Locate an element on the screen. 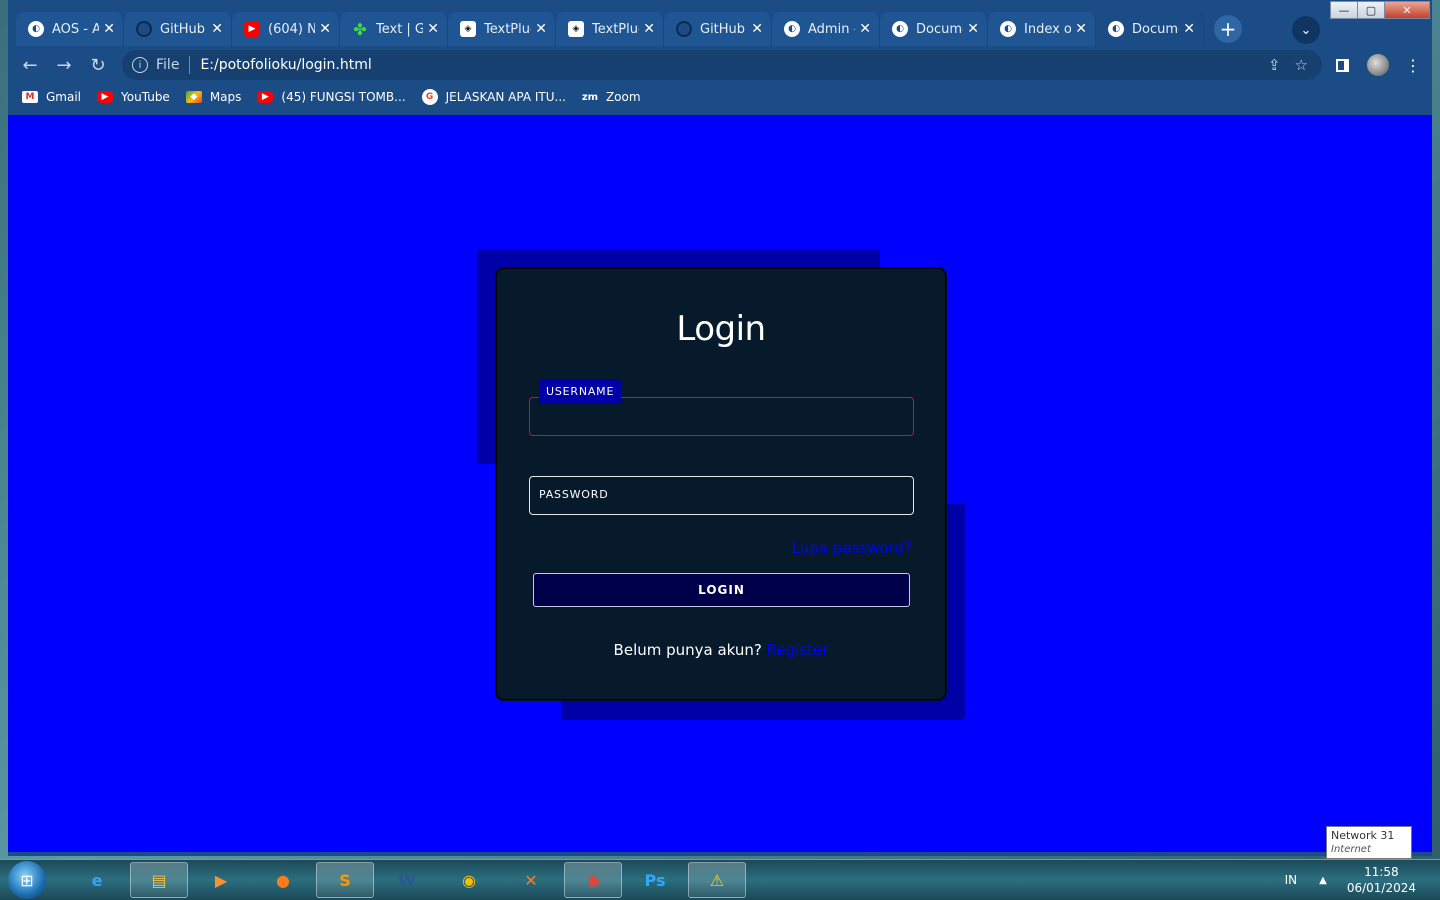  internet-explorer-icon: e is located at coordinates (97, 880).